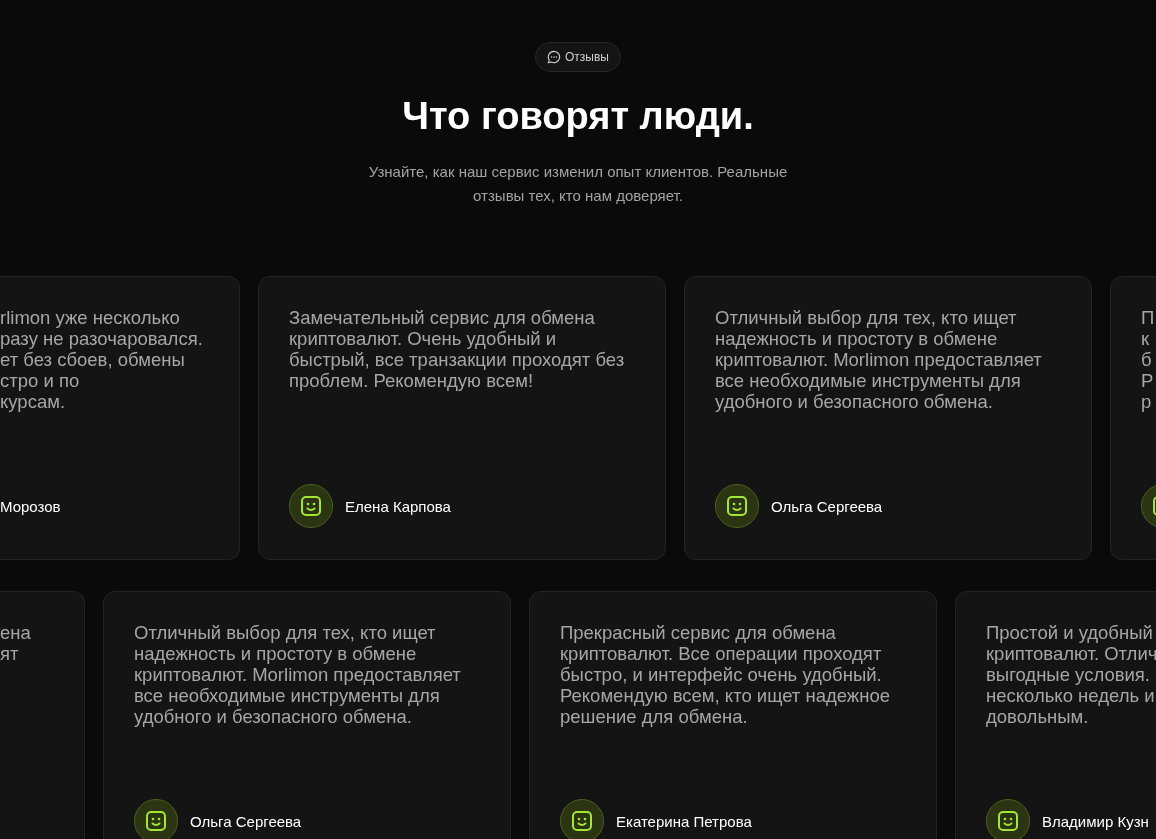 This screenshot has width=1156, height=839. I want to click on review-text-line: Р, so click(1147, 380).